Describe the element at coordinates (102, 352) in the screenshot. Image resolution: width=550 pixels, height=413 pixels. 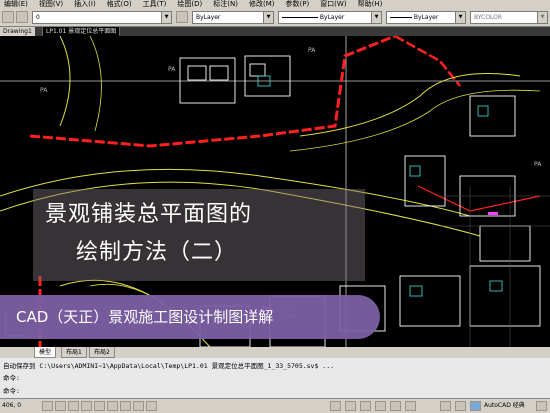
I see `tab-layout2: 布局2` at that location.